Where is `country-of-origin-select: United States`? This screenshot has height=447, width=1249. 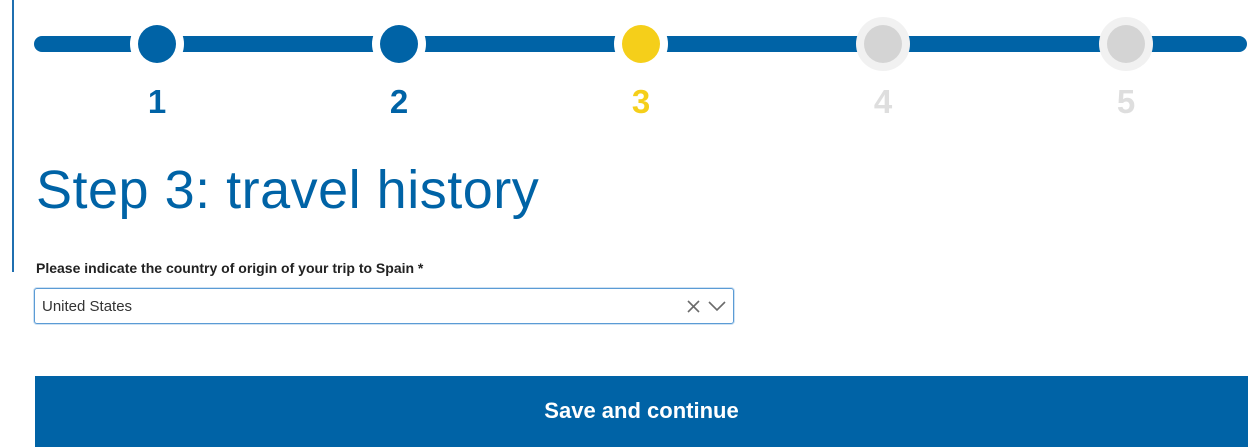 country-of-origin-select: United States is located at coordinates (384, 306).